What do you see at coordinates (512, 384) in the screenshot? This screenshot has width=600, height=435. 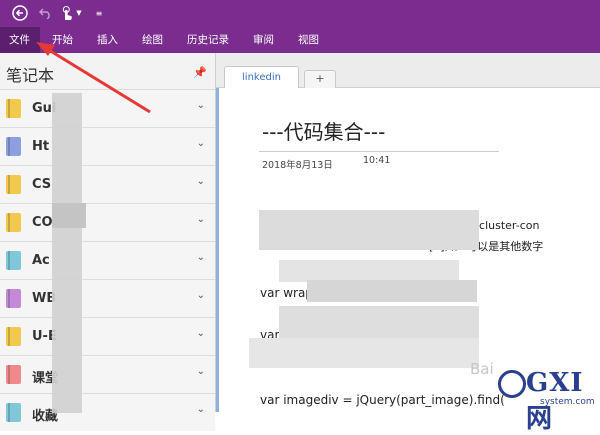 I see `watermark-logo-icon` at bounding box center [512, 384].